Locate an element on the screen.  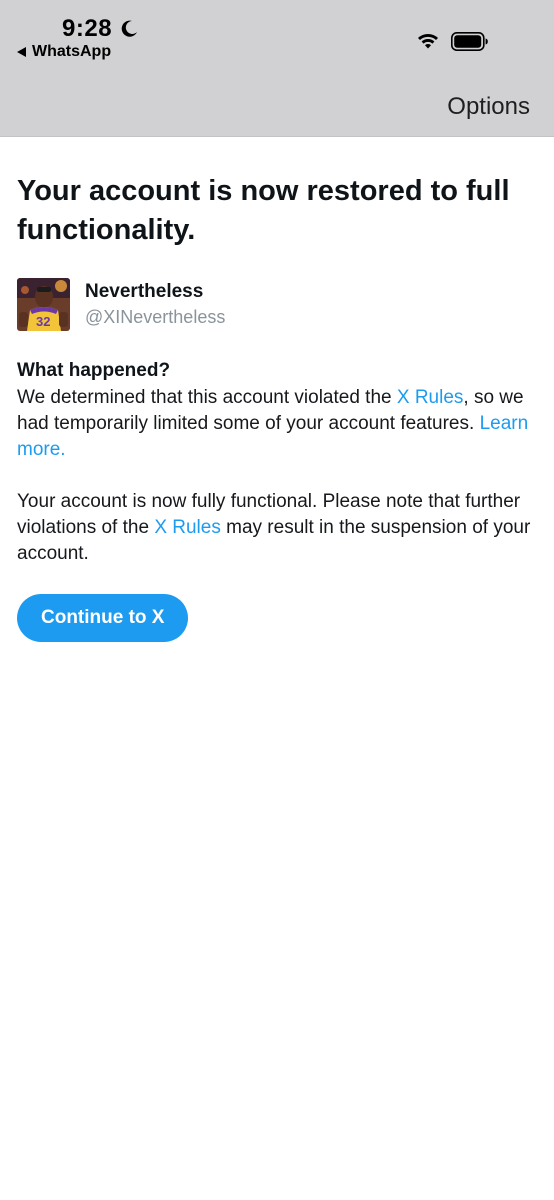
back-app-label: WhatsApp is located at coordinates (72, 51).